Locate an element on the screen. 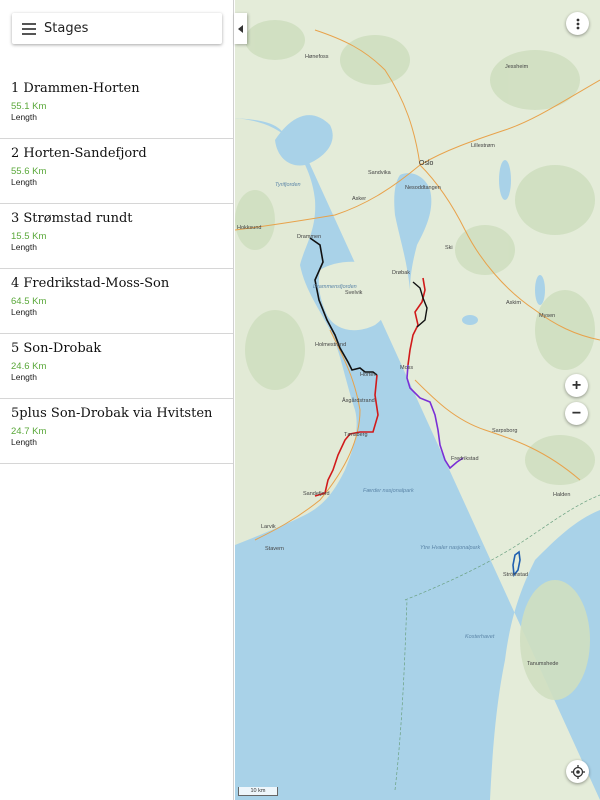 This screenshot has width=600, height=800. stage-item-1: 1 Drammen-Horten 55.1 Km Length is located at coordinates (116, 106).